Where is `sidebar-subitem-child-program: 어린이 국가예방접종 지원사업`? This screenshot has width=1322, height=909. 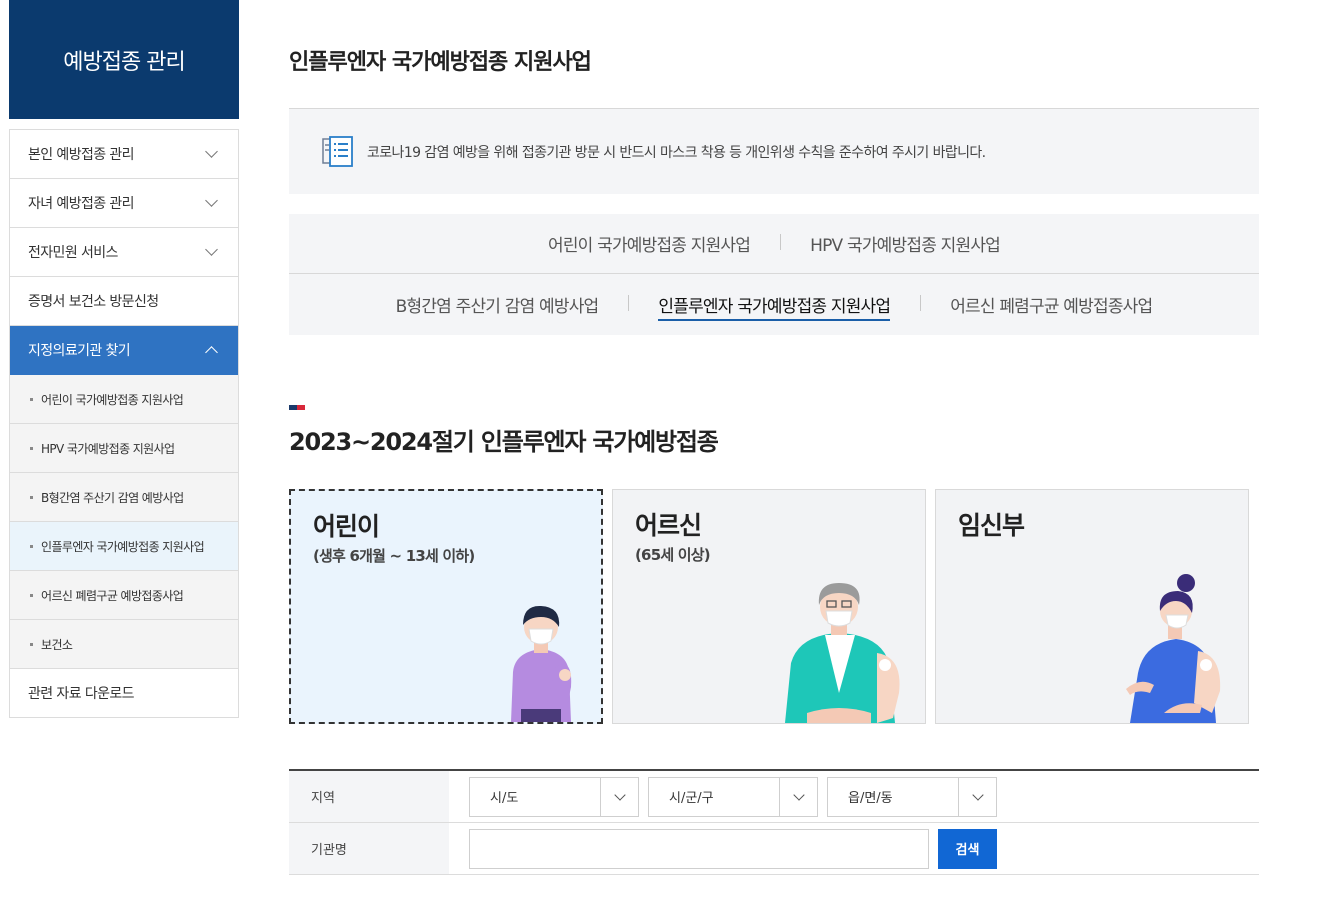
sidebar-subitem-child-program: 어린이 국가예방접종 지원사업 is located at coordinates (124, 399).